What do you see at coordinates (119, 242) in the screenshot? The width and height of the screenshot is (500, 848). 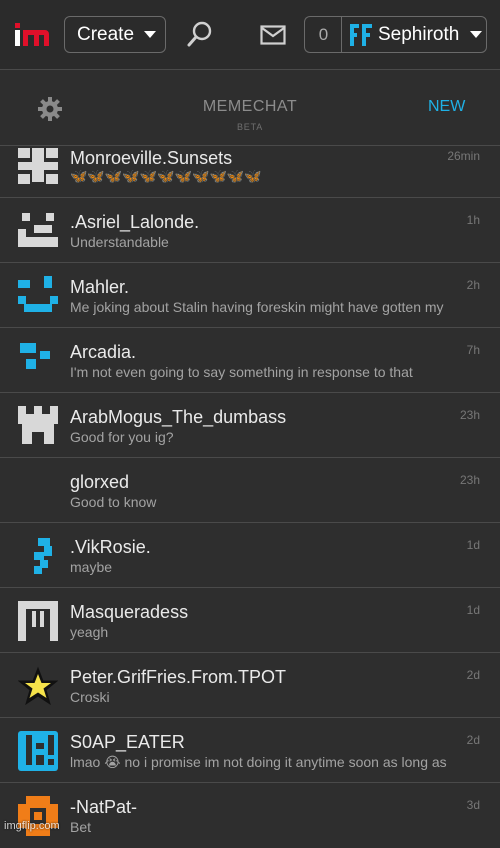 I see `chat-message: Understandable` at bounding box center [119, 242].